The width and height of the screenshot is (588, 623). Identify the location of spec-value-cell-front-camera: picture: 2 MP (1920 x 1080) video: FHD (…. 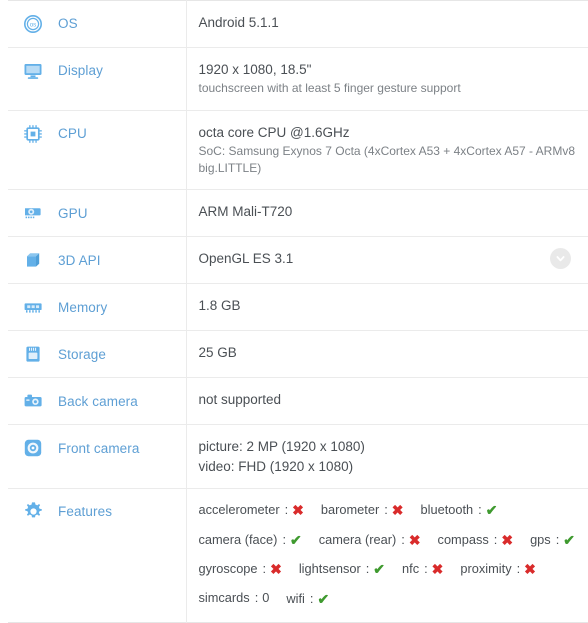
(387, 456).